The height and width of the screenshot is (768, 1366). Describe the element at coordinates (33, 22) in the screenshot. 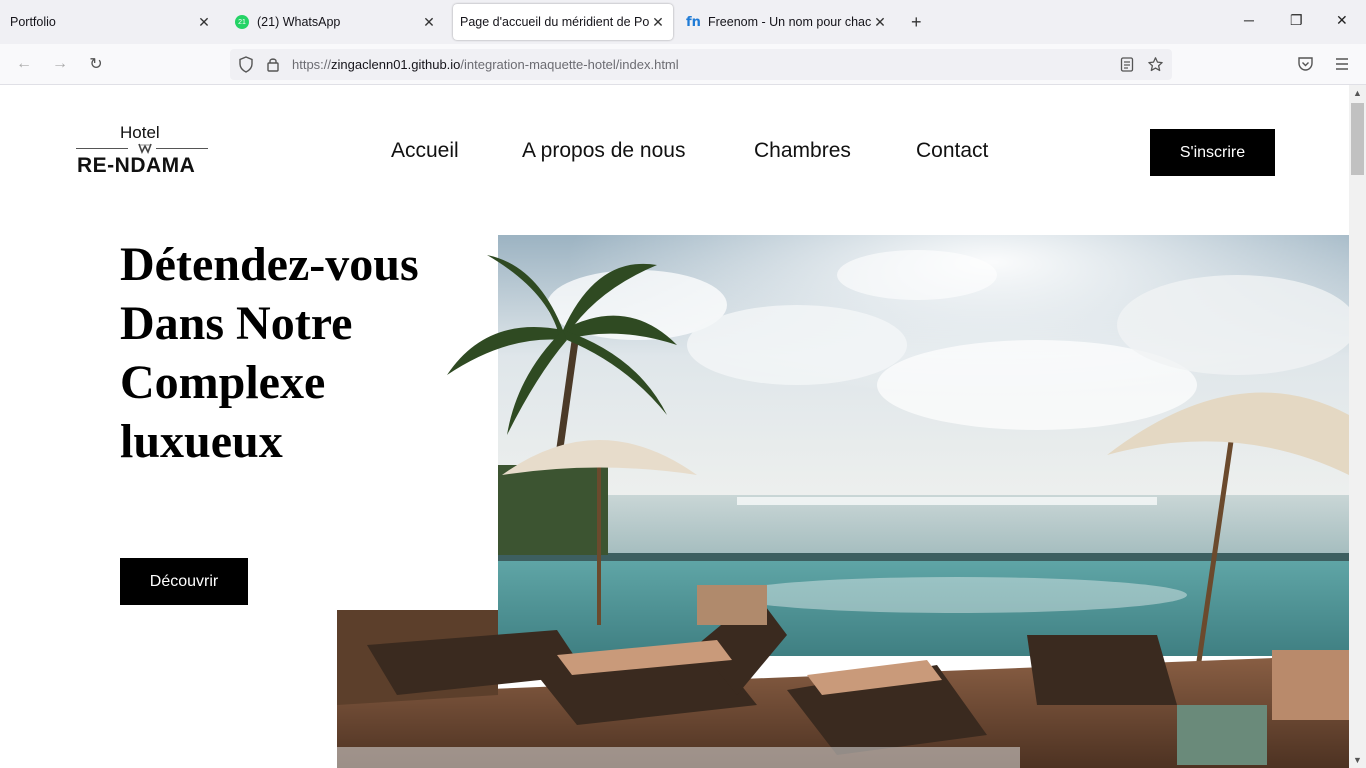

I see `tab-label: Portfolio` at that location.